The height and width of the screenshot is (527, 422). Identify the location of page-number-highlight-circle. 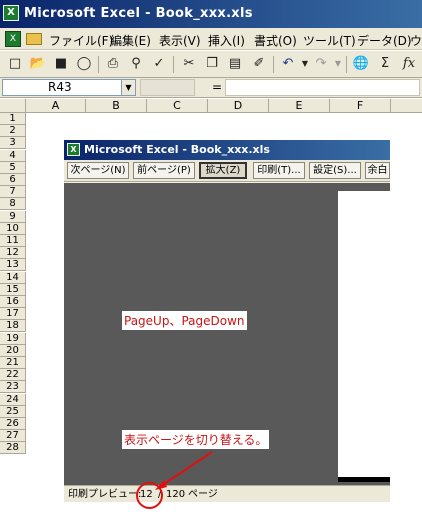
(149, 495).